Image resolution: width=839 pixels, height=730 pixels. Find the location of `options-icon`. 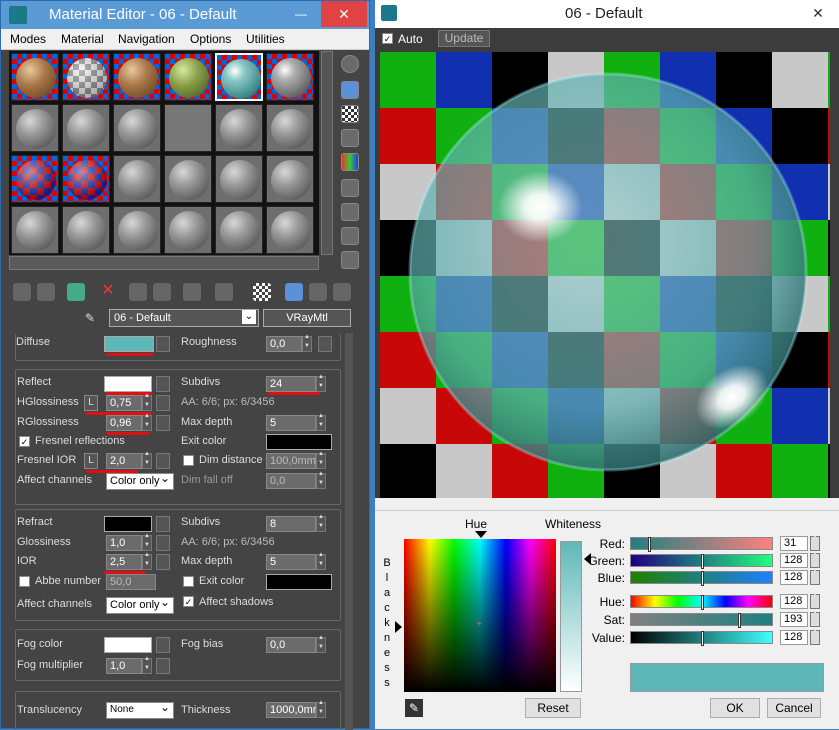

options-icon is located at coordinates (350, 212).